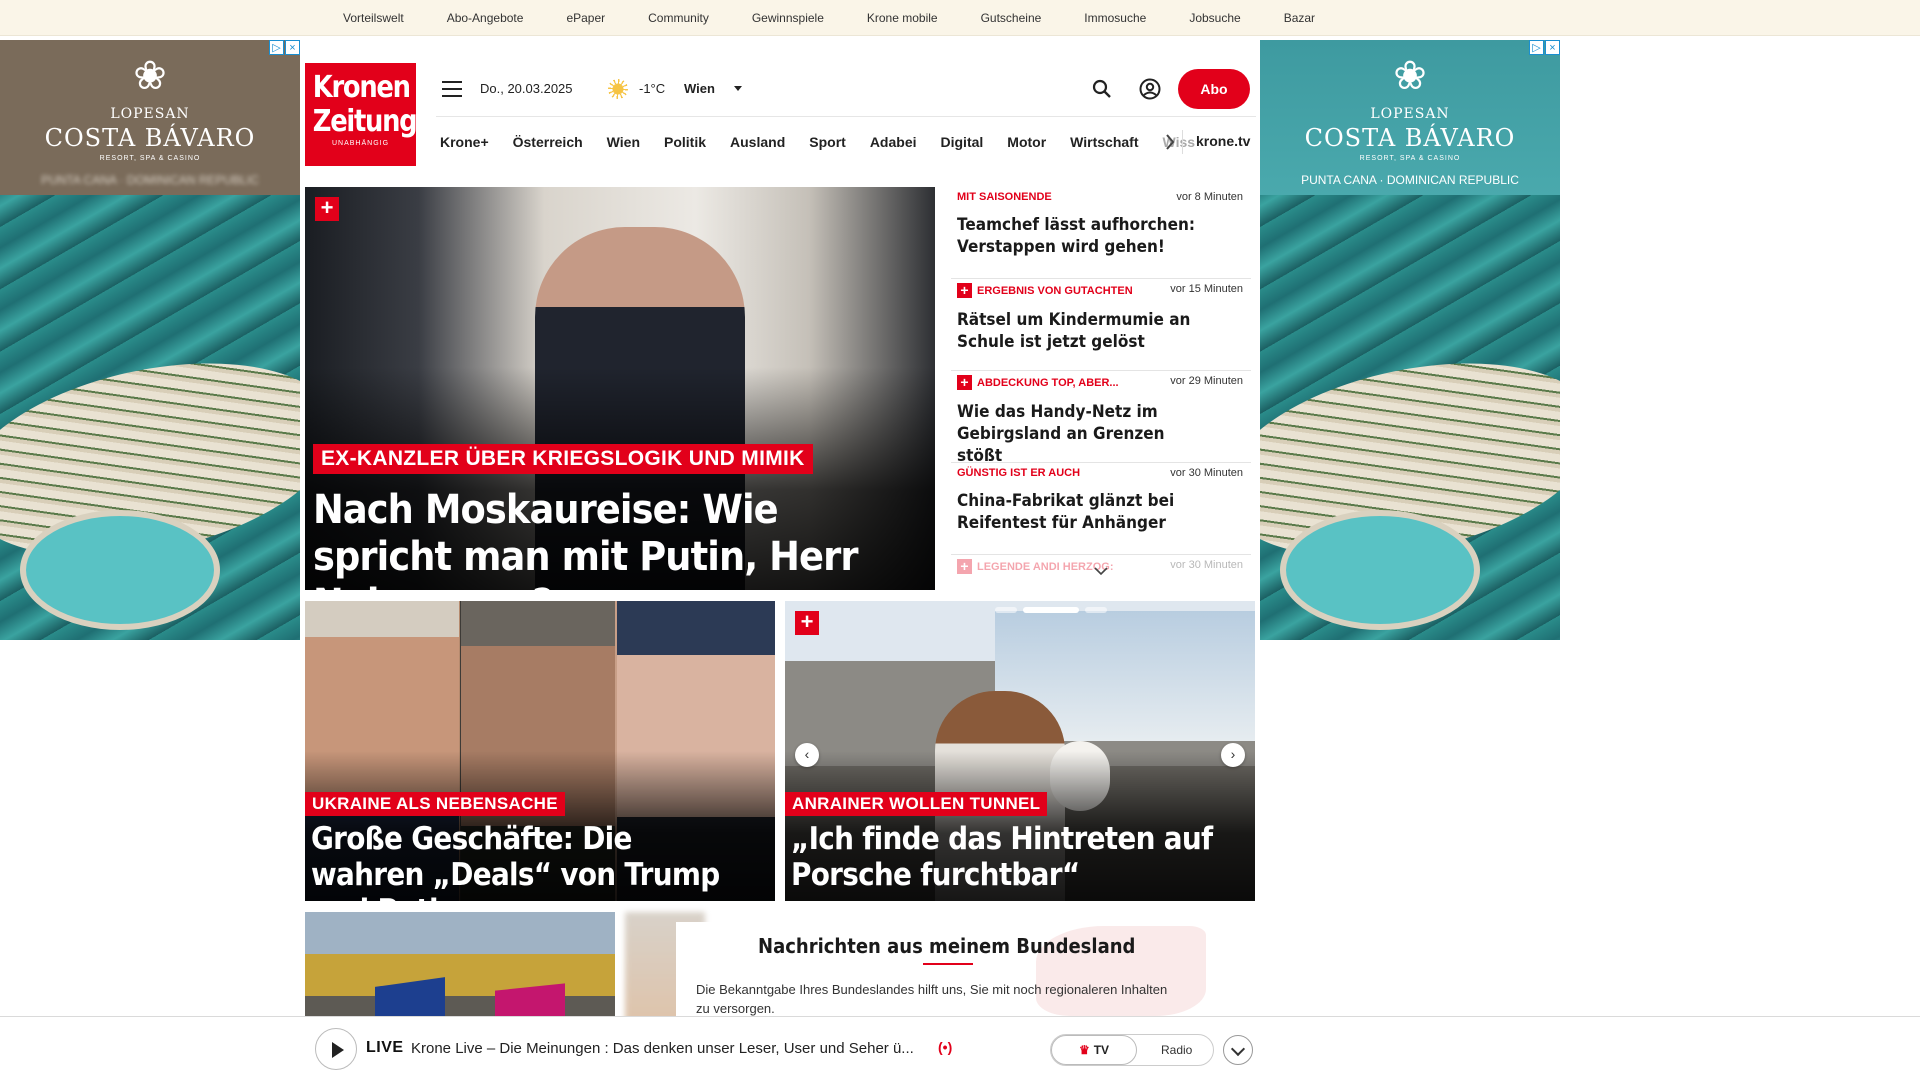  I want to click on nav-item-adabei: Adabei, so click(893, 142).